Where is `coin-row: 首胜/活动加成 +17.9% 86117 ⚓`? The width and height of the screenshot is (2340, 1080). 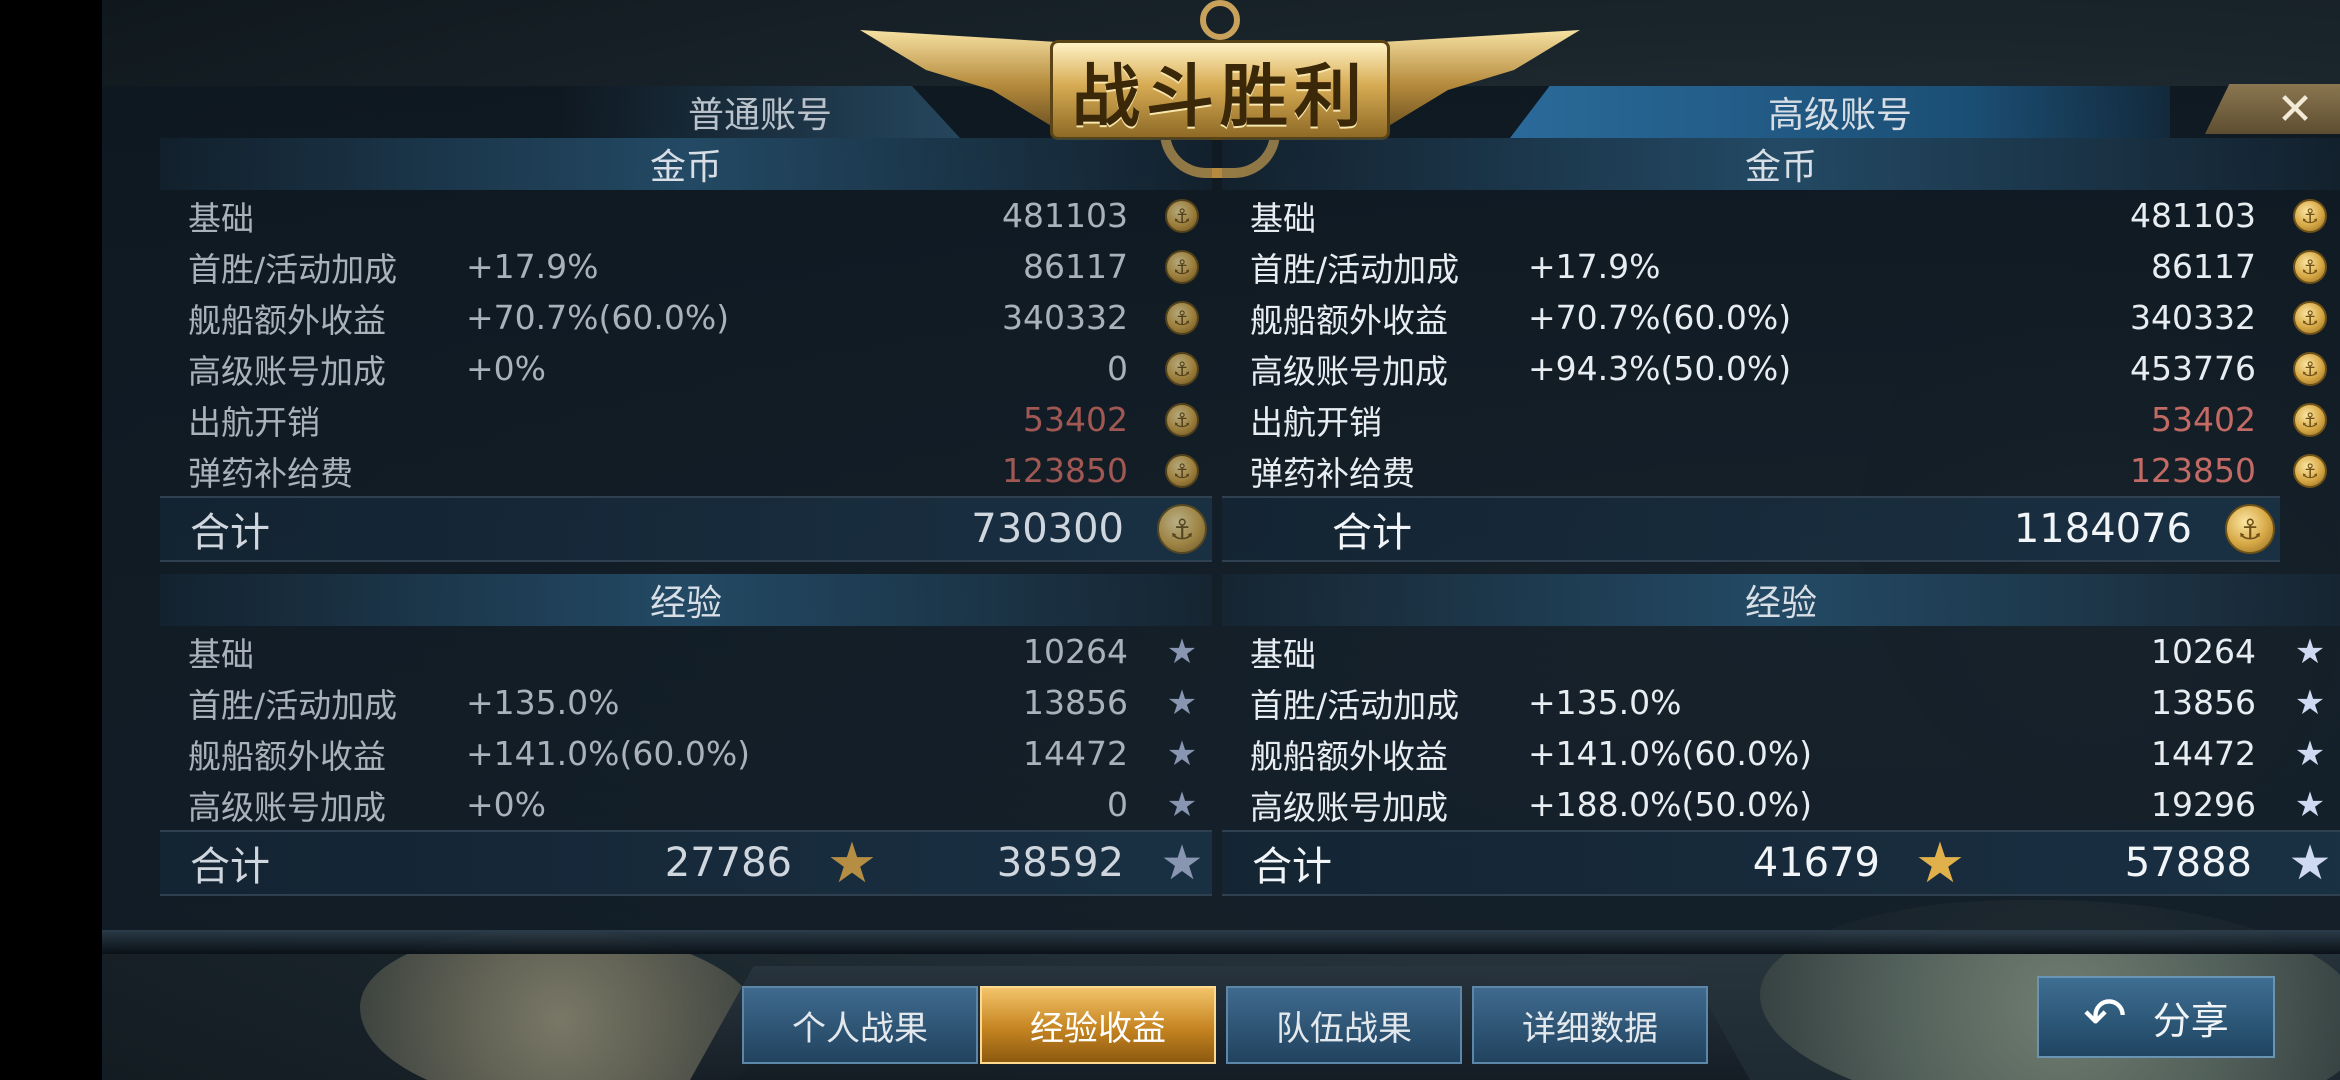
coin-row: 首胜/活动加成 +17.9% 86117 ⚓ is located at coordinates (686, 266).